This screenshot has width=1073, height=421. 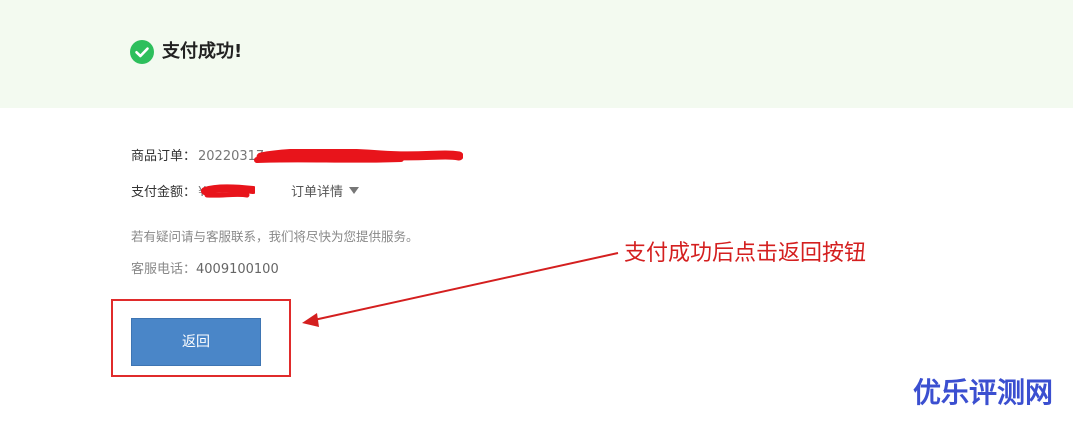 I want to click on watermark: 优乐评测网, so click(x=983, y=392).